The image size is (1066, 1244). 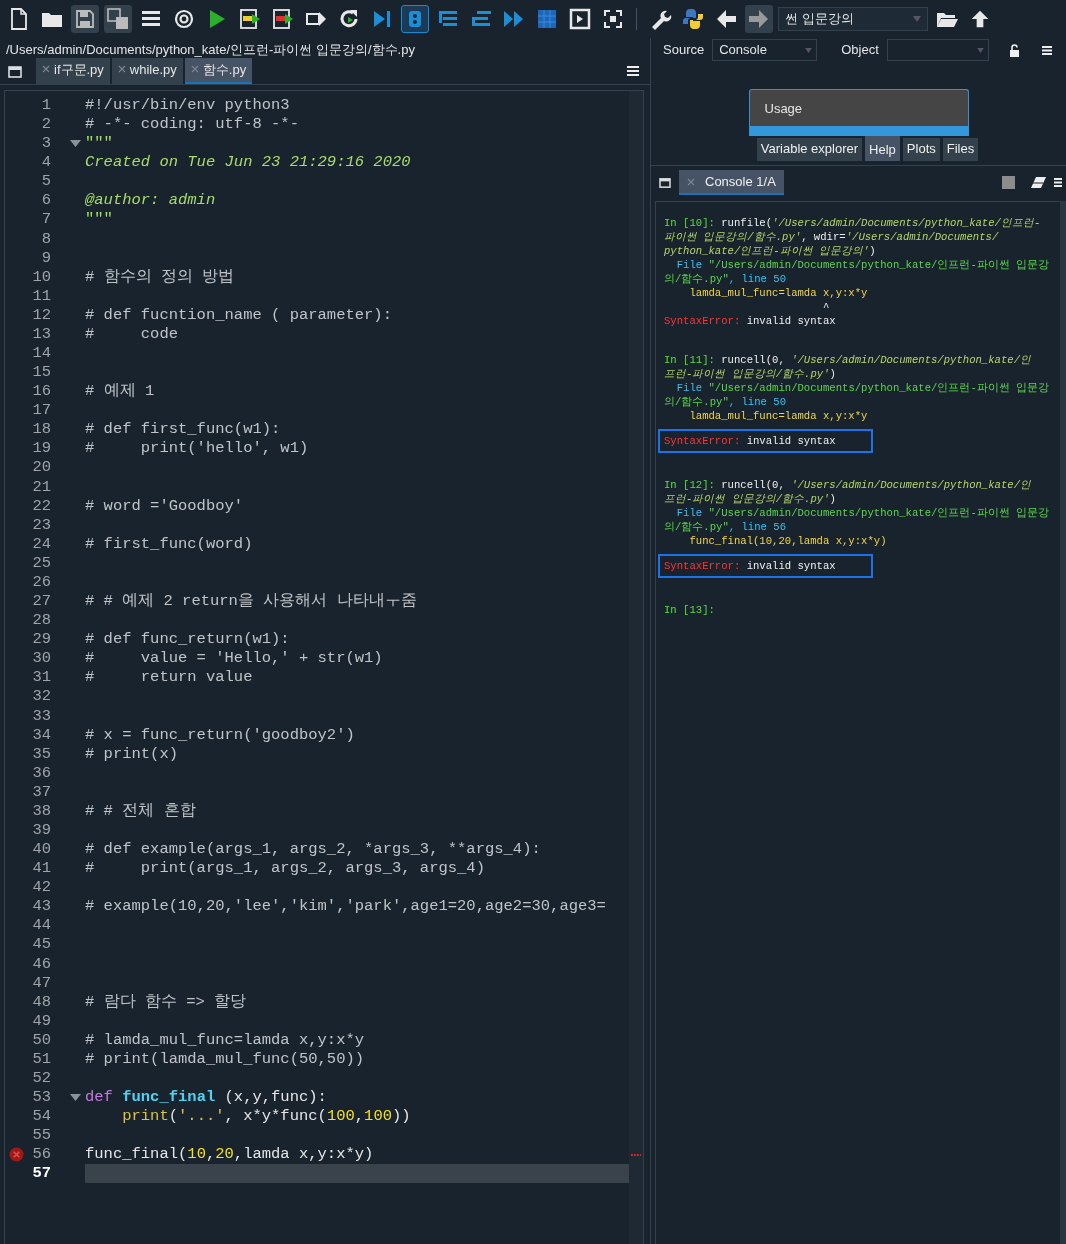 What do you see at coordinates (41, 1098) in the screenshot?
I see `line-number: 53` at bounding box center [41, 1098].